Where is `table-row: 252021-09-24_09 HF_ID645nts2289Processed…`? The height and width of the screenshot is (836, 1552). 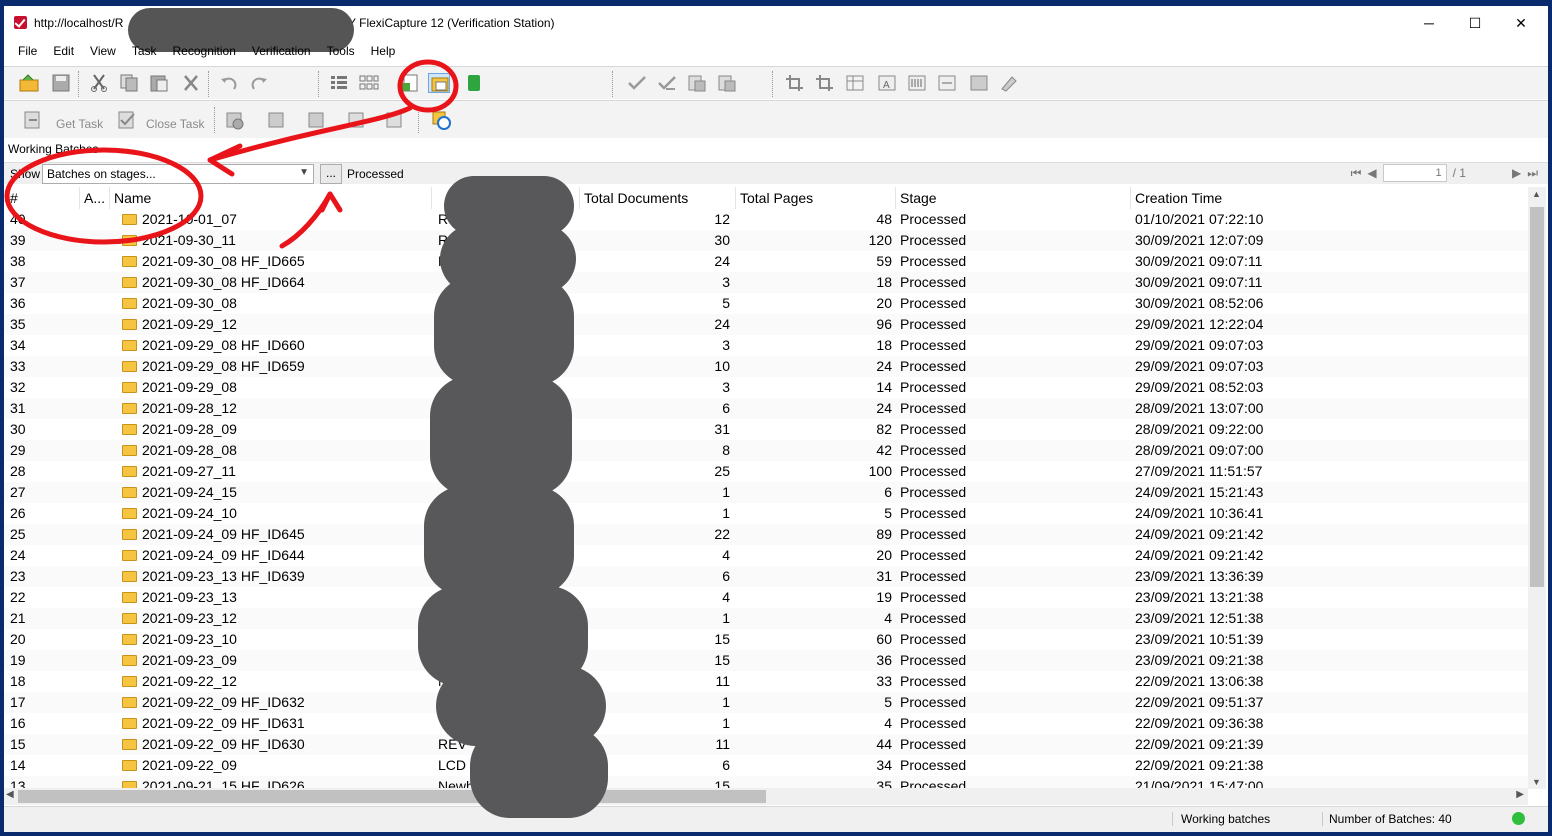 table-row: 252021-09-24_09 HF_ID645nts2289Processed… is located at coordinates (766, 534).